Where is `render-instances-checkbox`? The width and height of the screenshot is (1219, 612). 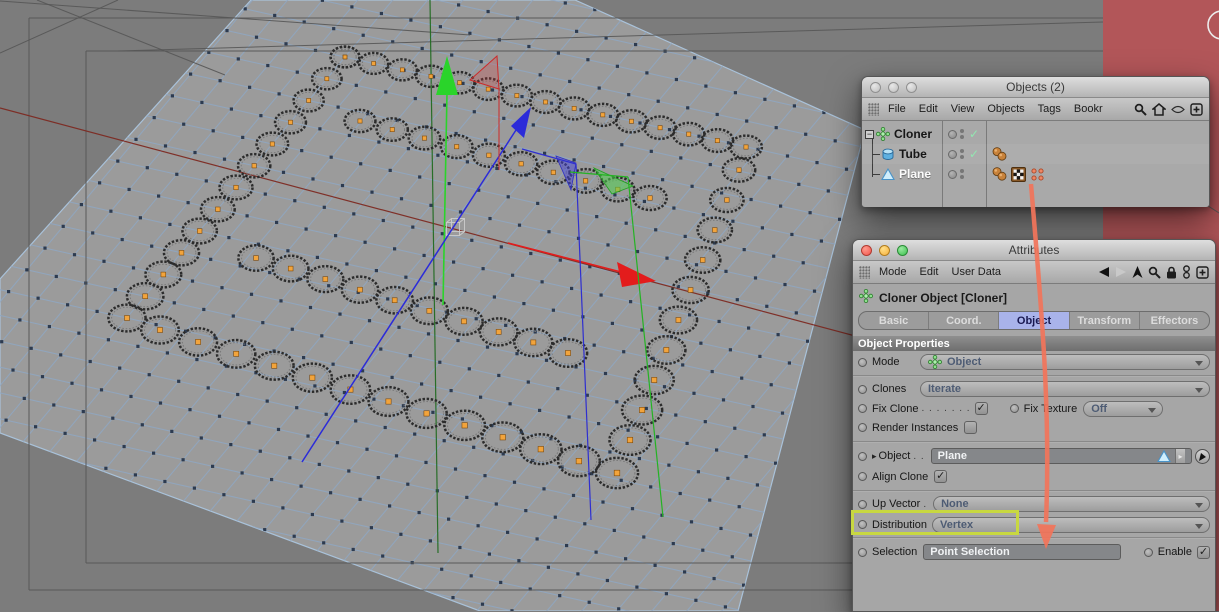 render-instances-checkbox is located at coordinates (970, 427).